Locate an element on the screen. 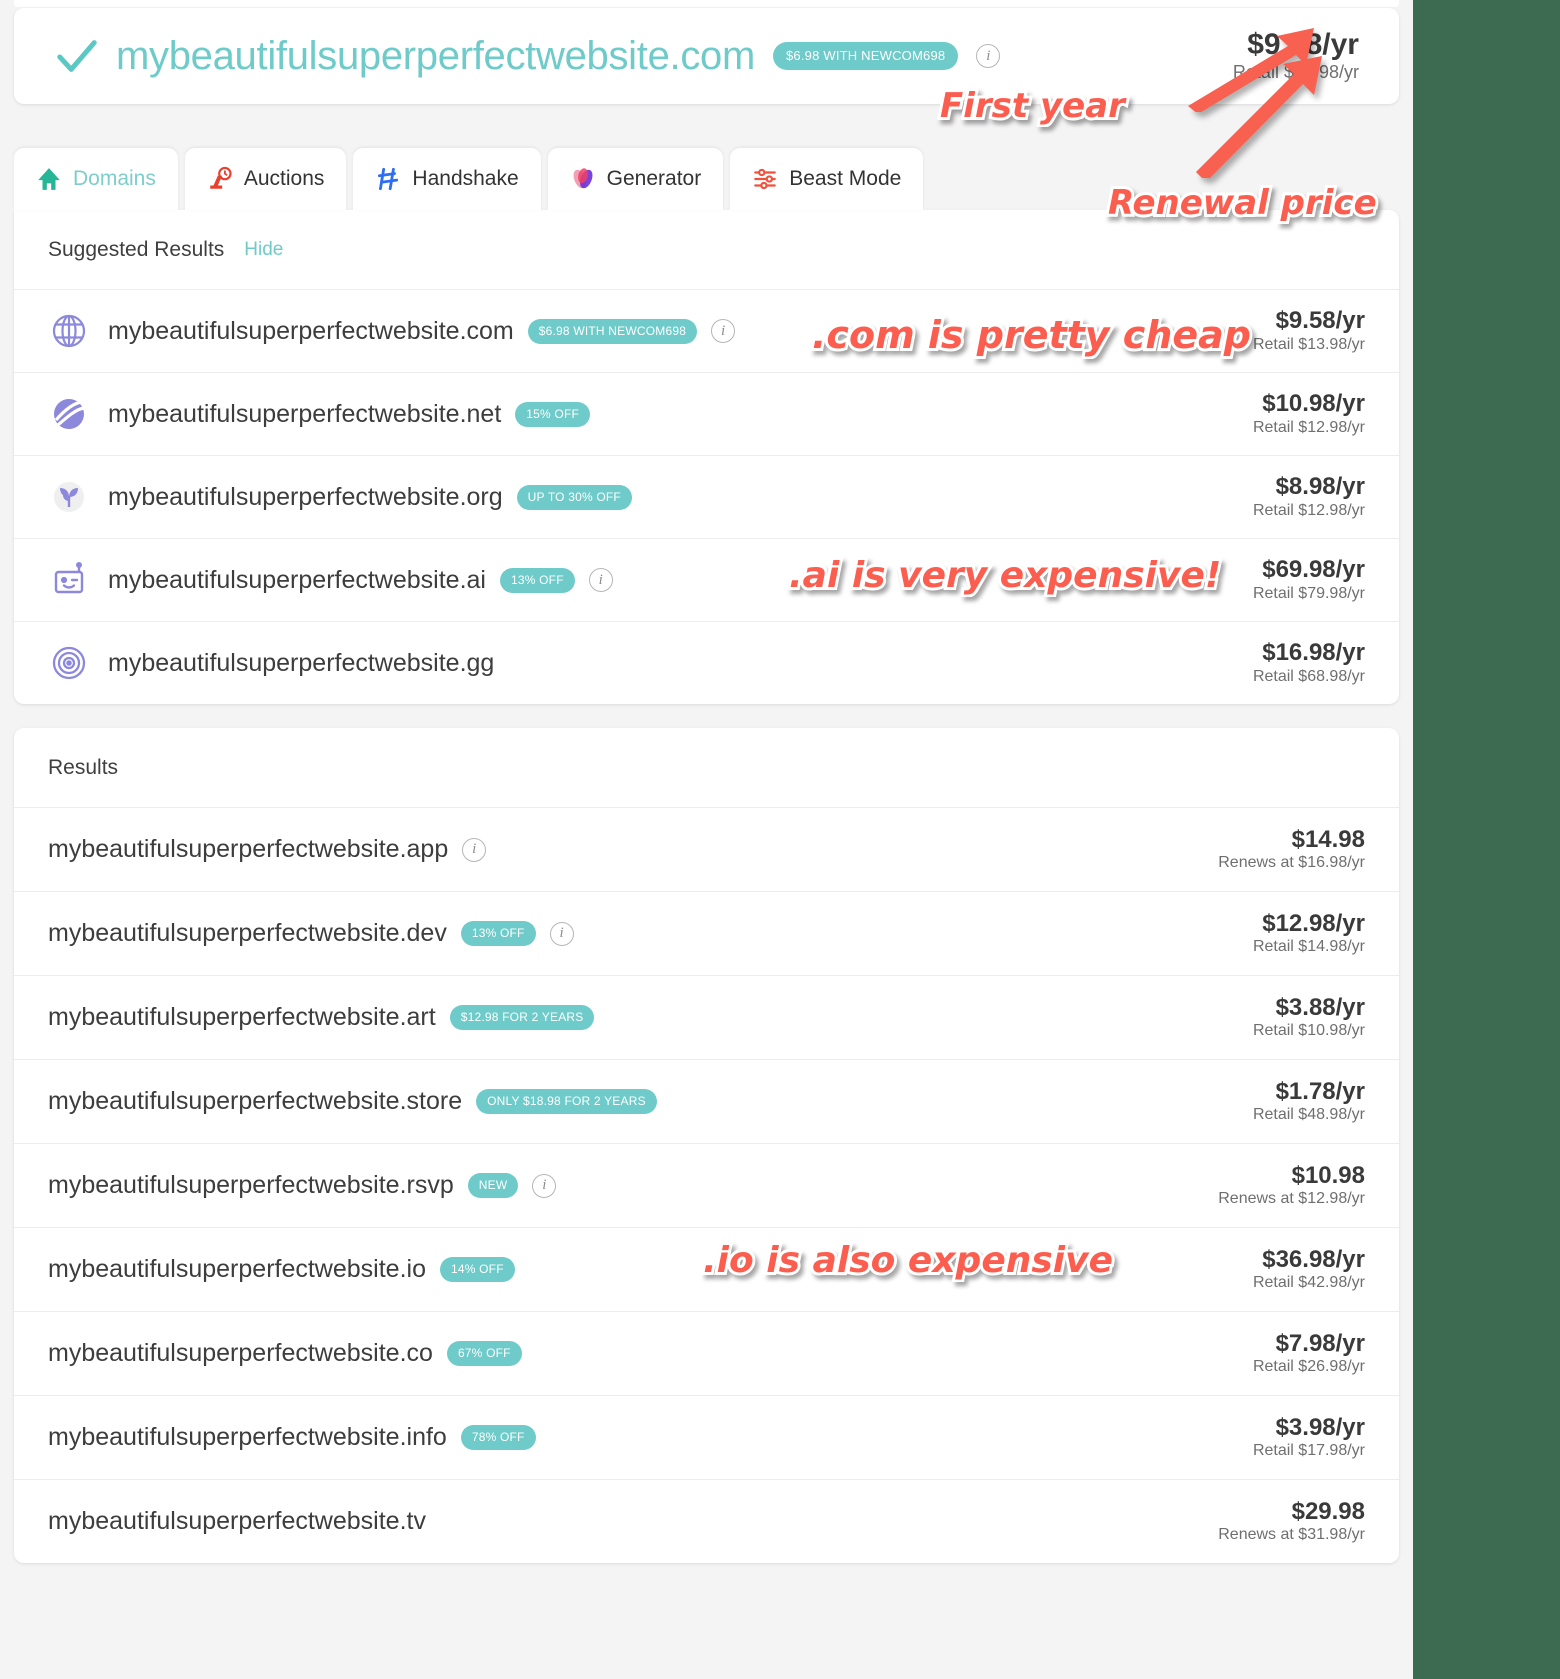  domain-name: mybeautifulsuperperfectwebsite.app is located at coordinates (248, 849).